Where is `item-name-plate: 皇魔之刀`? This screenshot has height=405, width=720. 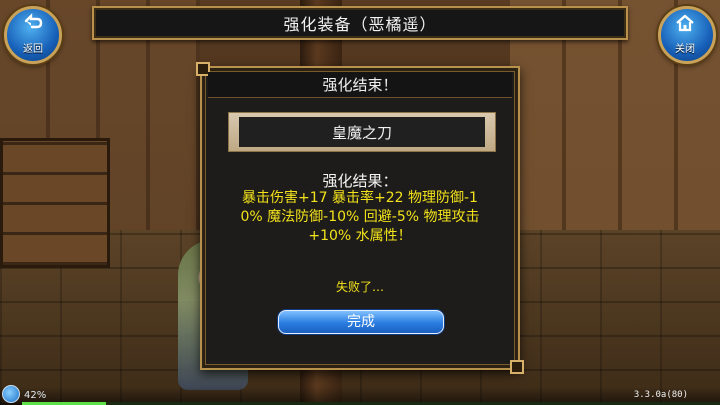 item-name-plate: 皇魔之刀 is located at coordinates (362, 132).